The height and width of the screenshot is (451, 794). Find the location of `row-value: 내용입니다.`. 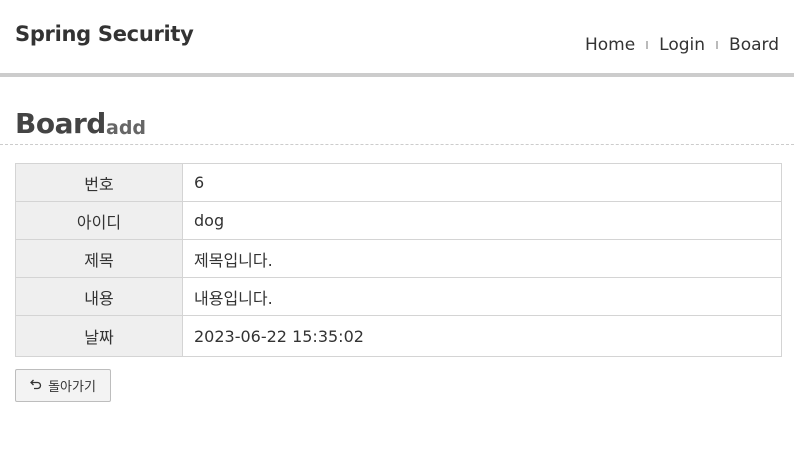

row-value: 내용입니다. is located at coordinates (482, 296).